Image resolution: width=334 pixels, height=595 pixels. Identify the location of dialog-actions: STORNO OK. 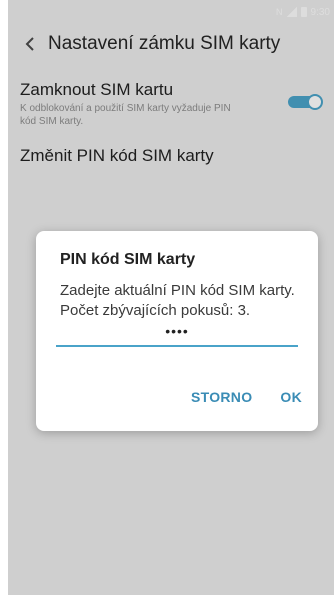
(246, 397).